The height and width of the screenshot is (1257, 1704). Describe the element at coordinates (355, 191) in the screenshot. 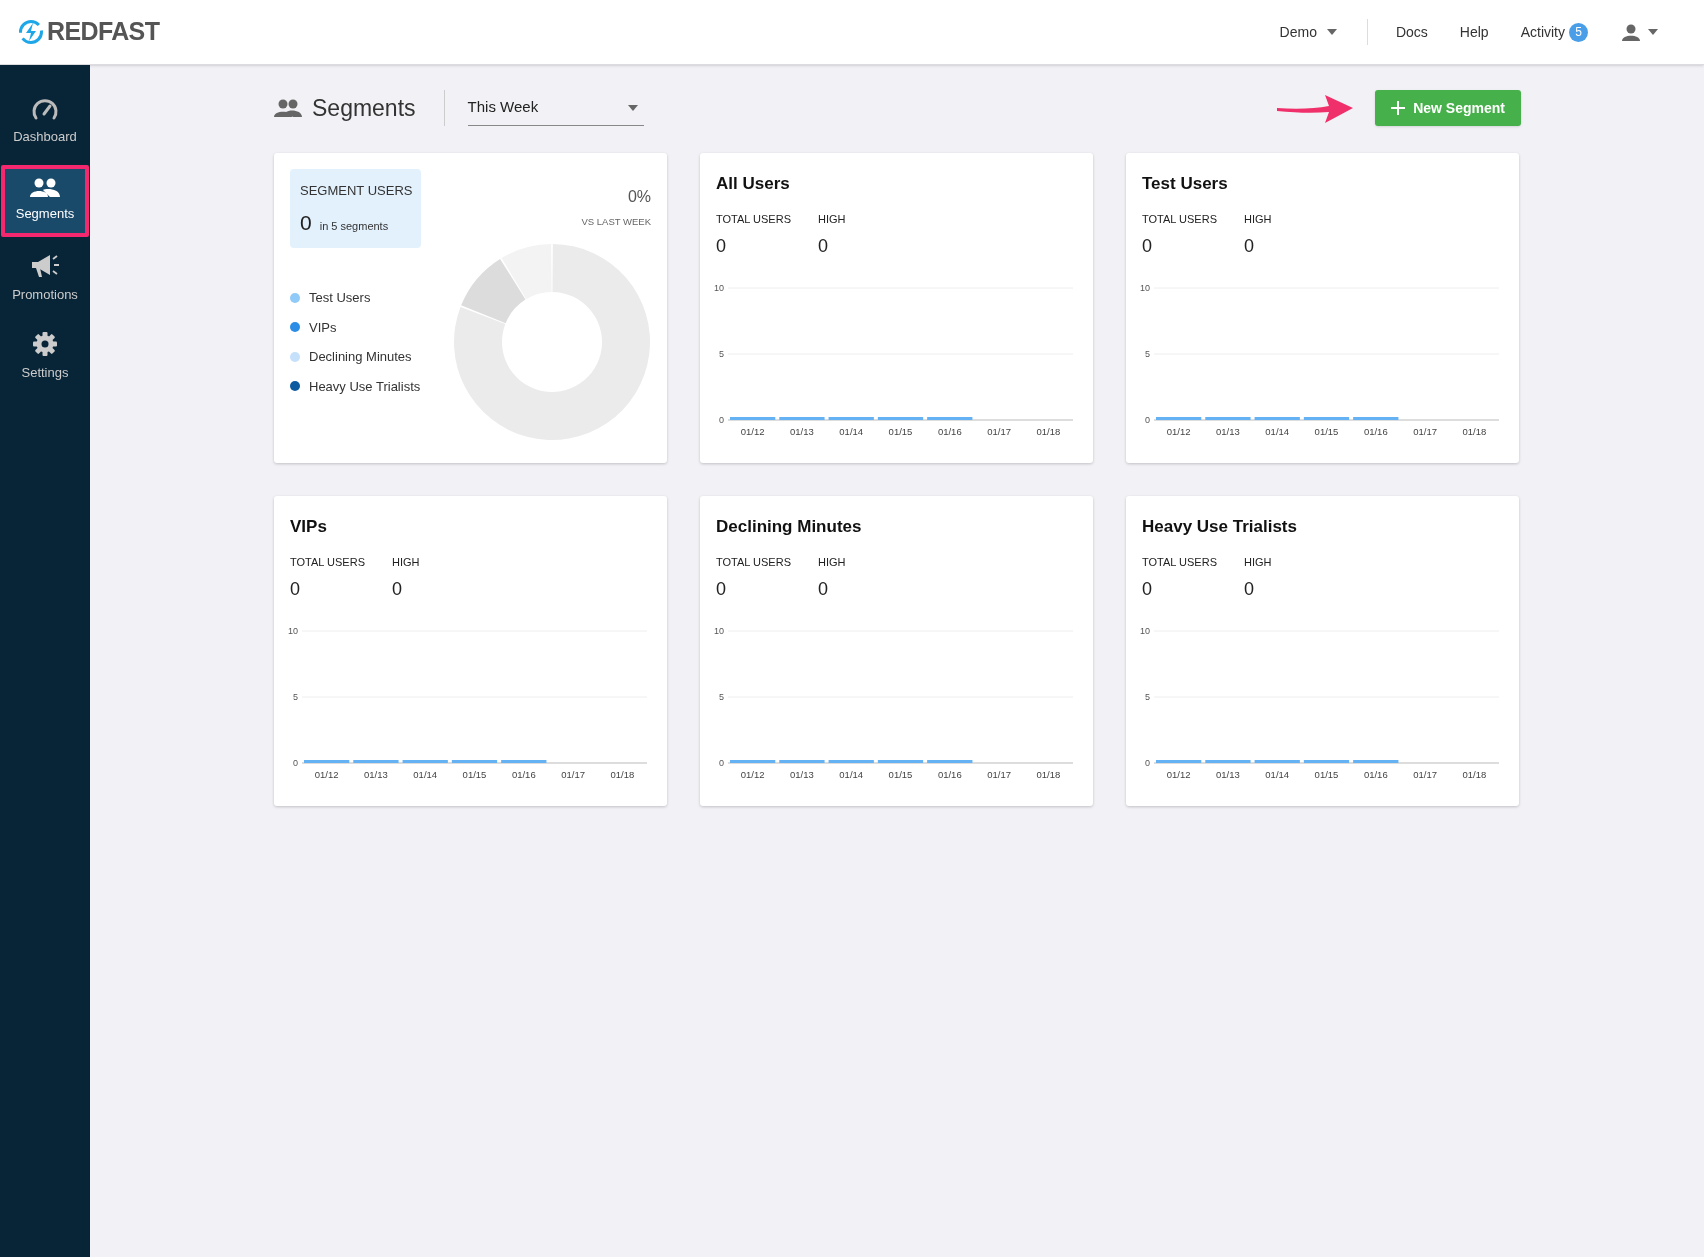

I see `panel-heading: SEGMENT USERS` at that location.